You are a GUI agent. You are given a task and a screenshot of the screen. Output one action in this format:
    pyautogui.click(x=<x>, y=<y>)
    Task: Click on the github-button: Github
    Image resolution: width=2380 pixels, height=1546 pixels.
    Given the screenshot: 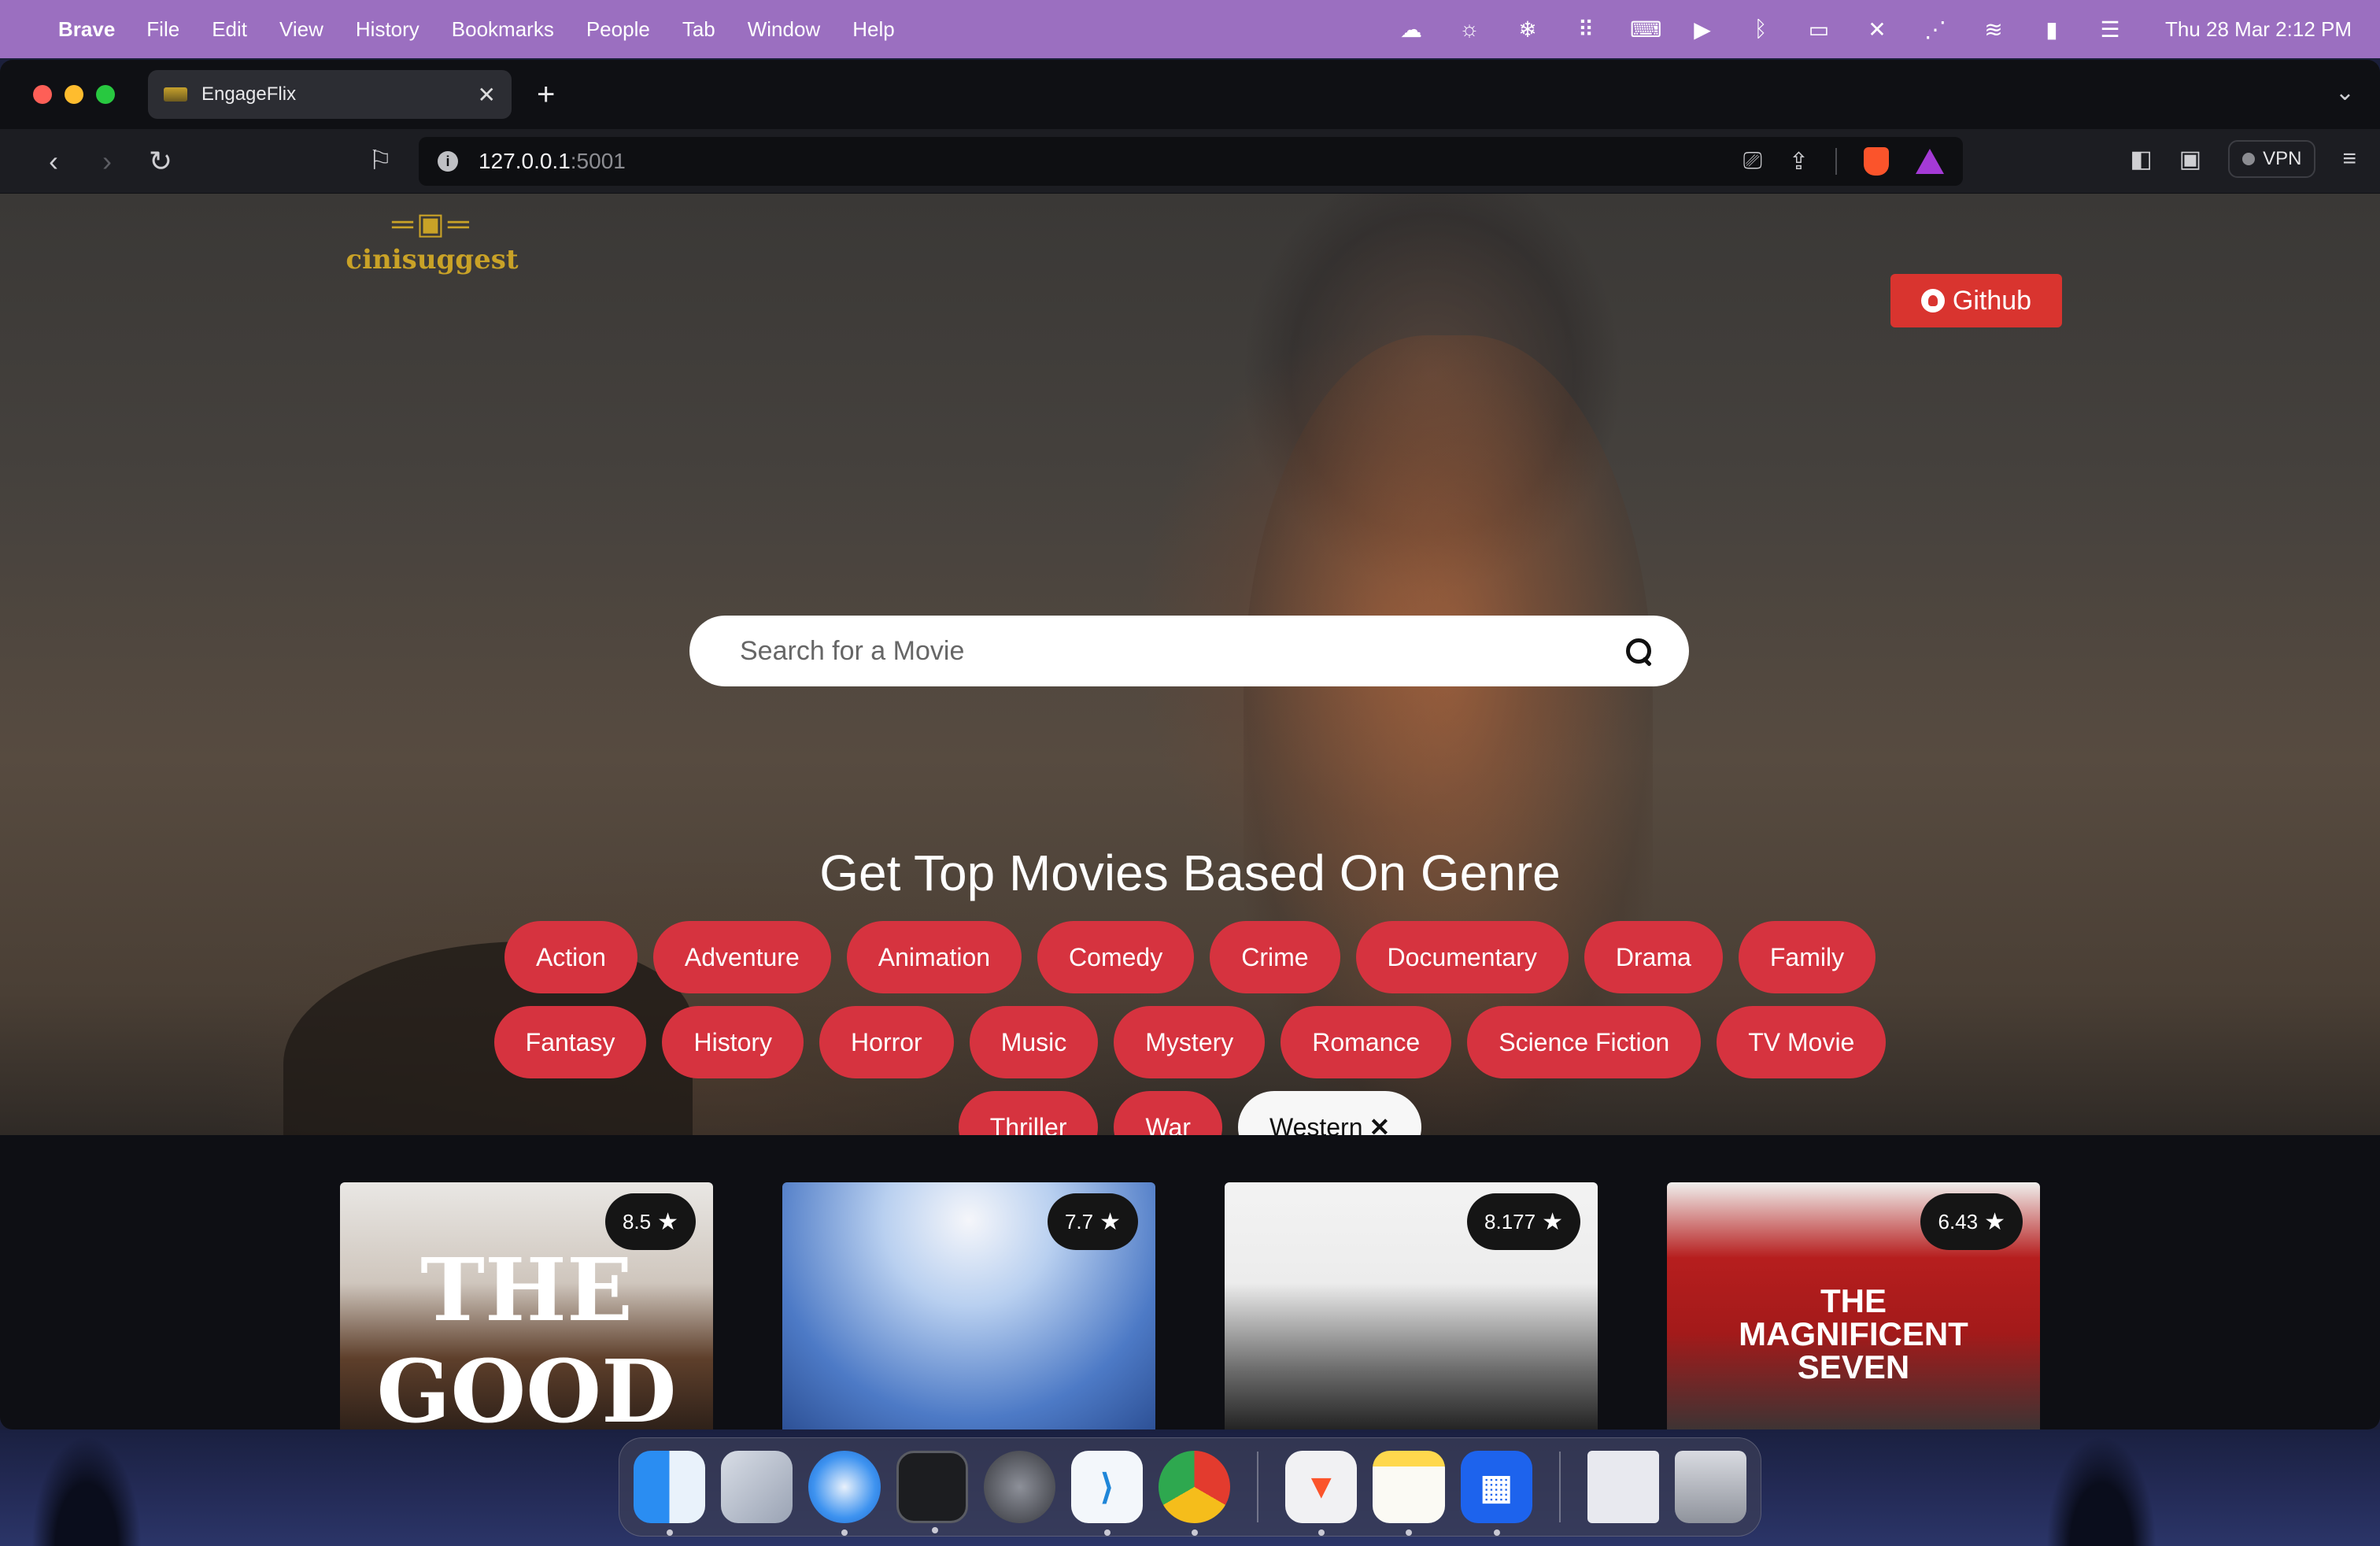 What is the action you would take?
    pyautogui.click(x=1976, y=300)
    